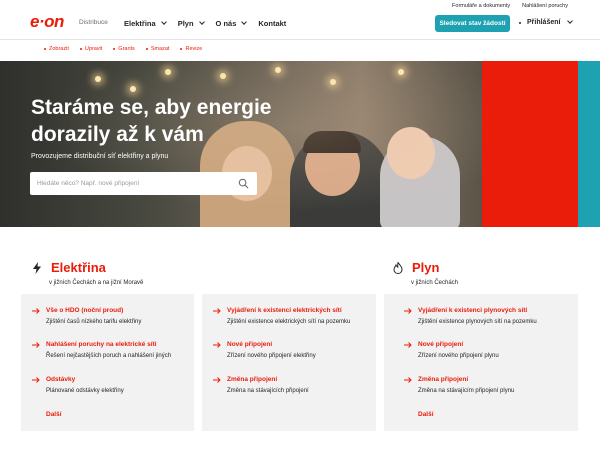  What do you see at coordinates (443, 379) in the screenshot?
I see `link-gas-change-connection: Změna připojení` at bounding box center [443, 379].